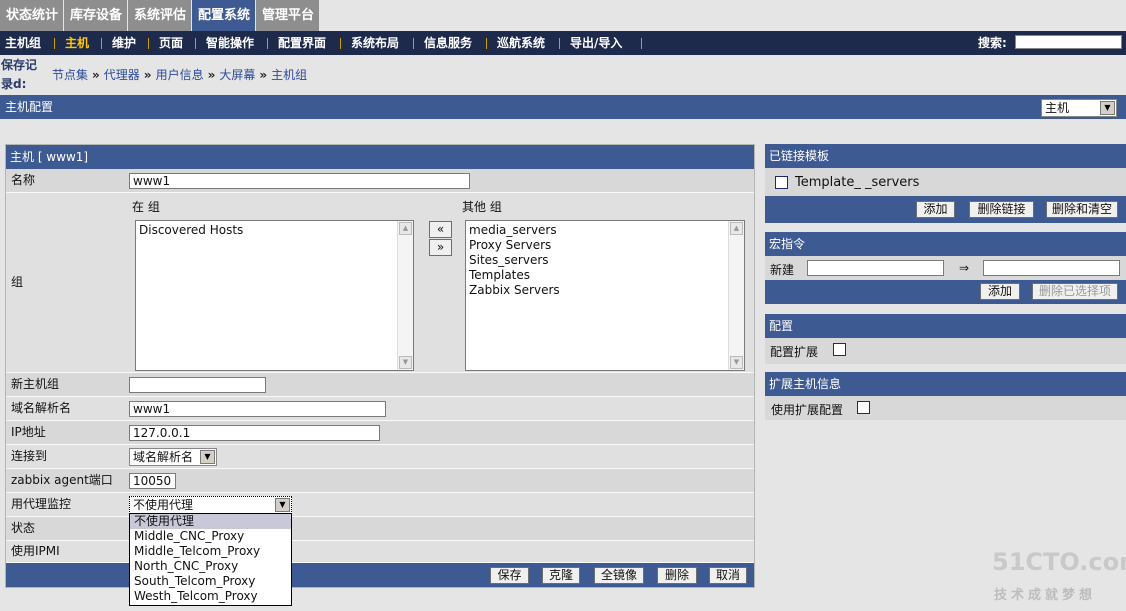  What do you see at coordinates (440, 229) in the screenshot?
I see `move-left-button: «` at bounding box center [440, 229].